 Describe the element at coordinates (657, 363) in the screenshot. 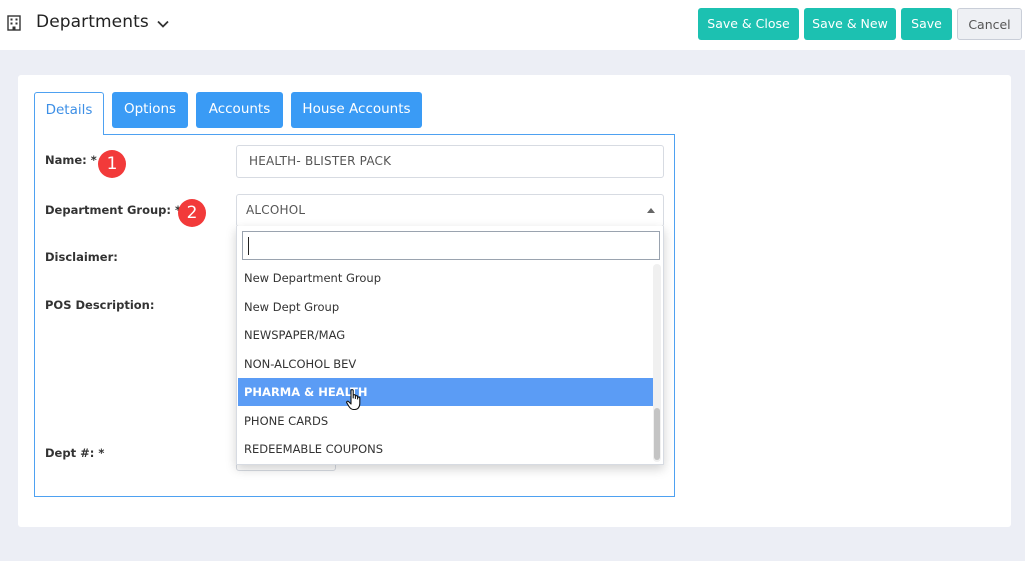

I see `dropdown-scrollbar` at that location.